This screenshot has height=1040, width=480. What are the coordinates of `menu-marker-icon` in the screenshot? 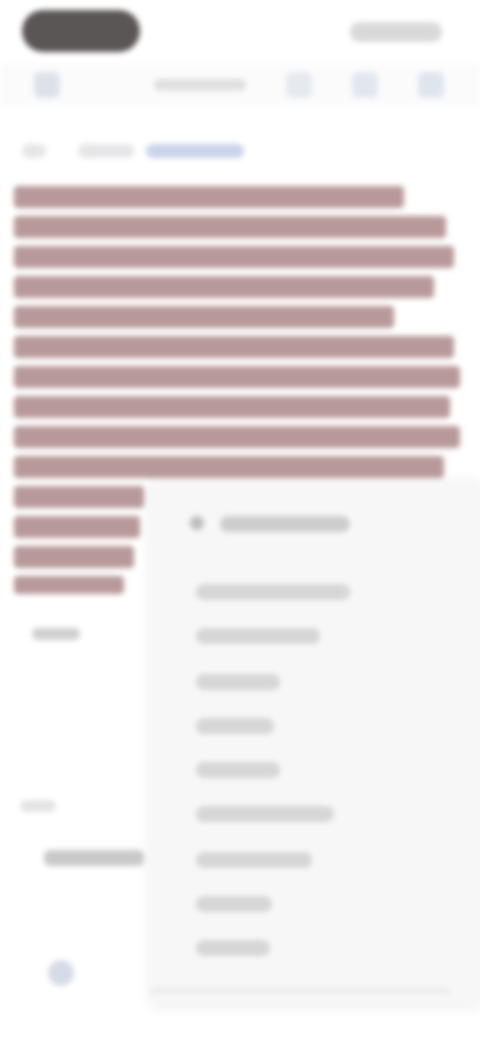 It's located at (197, 523).